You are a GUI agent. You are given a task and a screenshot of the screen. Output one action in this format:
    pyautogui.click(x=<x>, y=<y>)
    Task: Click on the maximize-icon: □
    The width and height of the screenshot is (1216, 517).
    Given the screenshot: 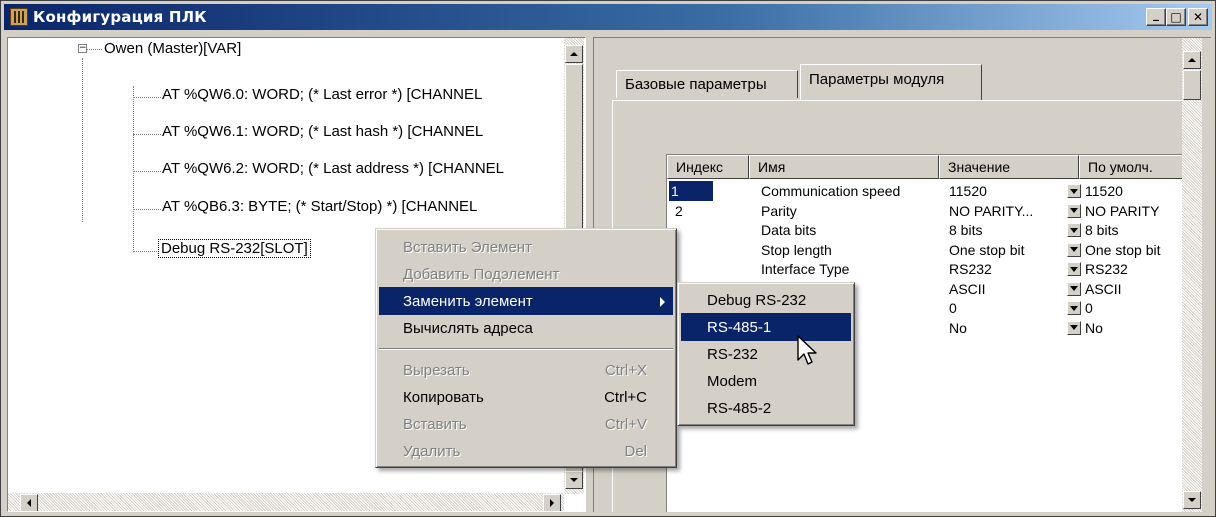 What is the action you would take?
    pyautogui.click(x=1176, y=17)
    